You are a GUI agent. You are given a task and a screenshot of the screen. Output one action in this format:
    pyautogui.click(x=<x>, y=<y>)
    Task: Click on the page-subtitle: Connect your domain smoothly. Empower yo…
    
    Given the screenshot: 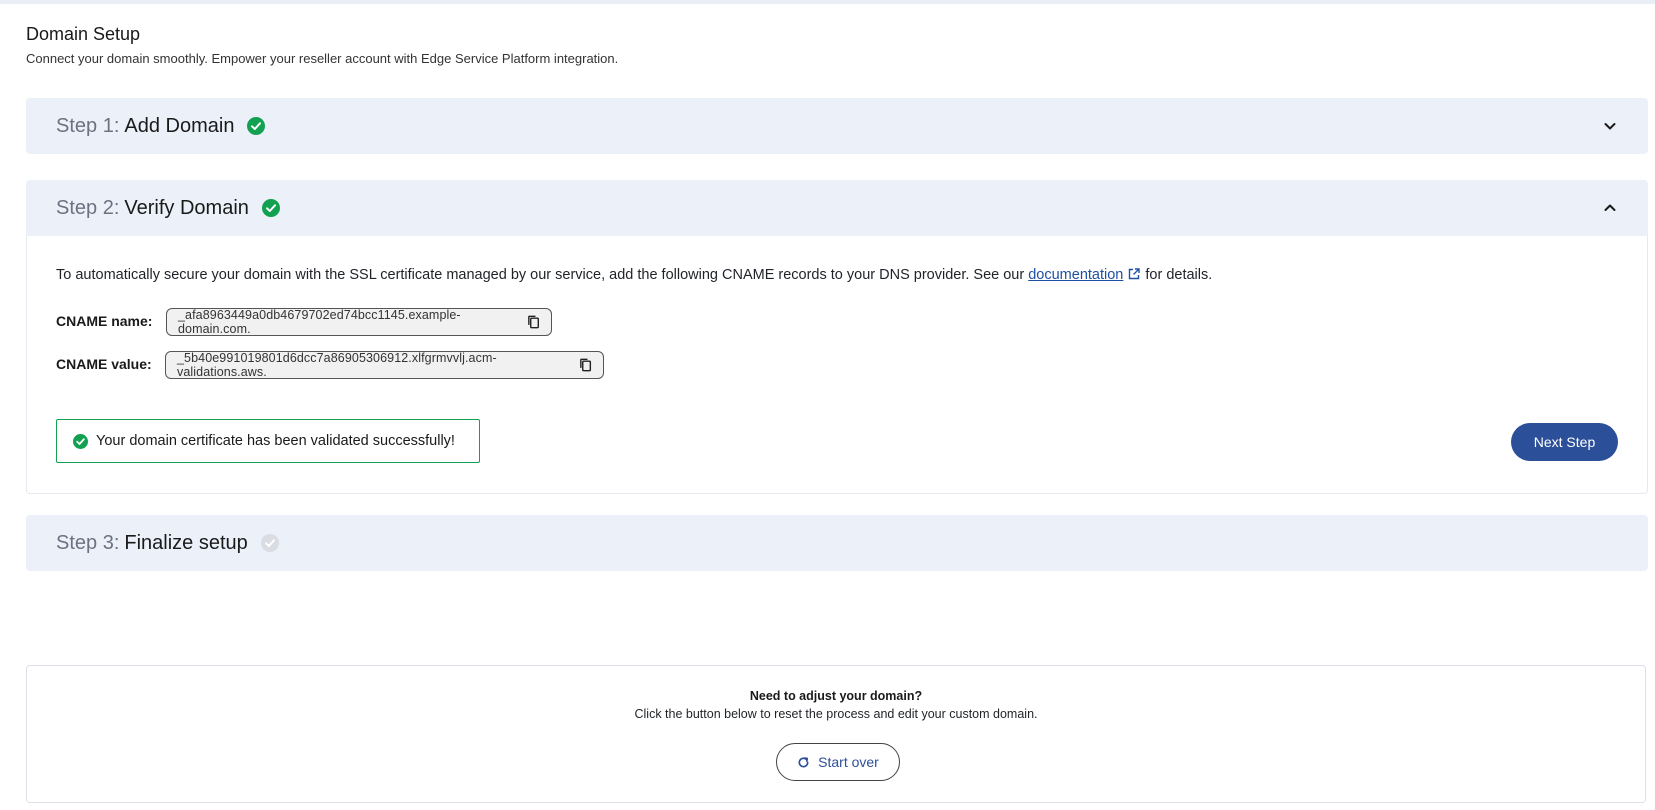 What is the action you would take?
    pyautogui.click(x=322, y=58)
    